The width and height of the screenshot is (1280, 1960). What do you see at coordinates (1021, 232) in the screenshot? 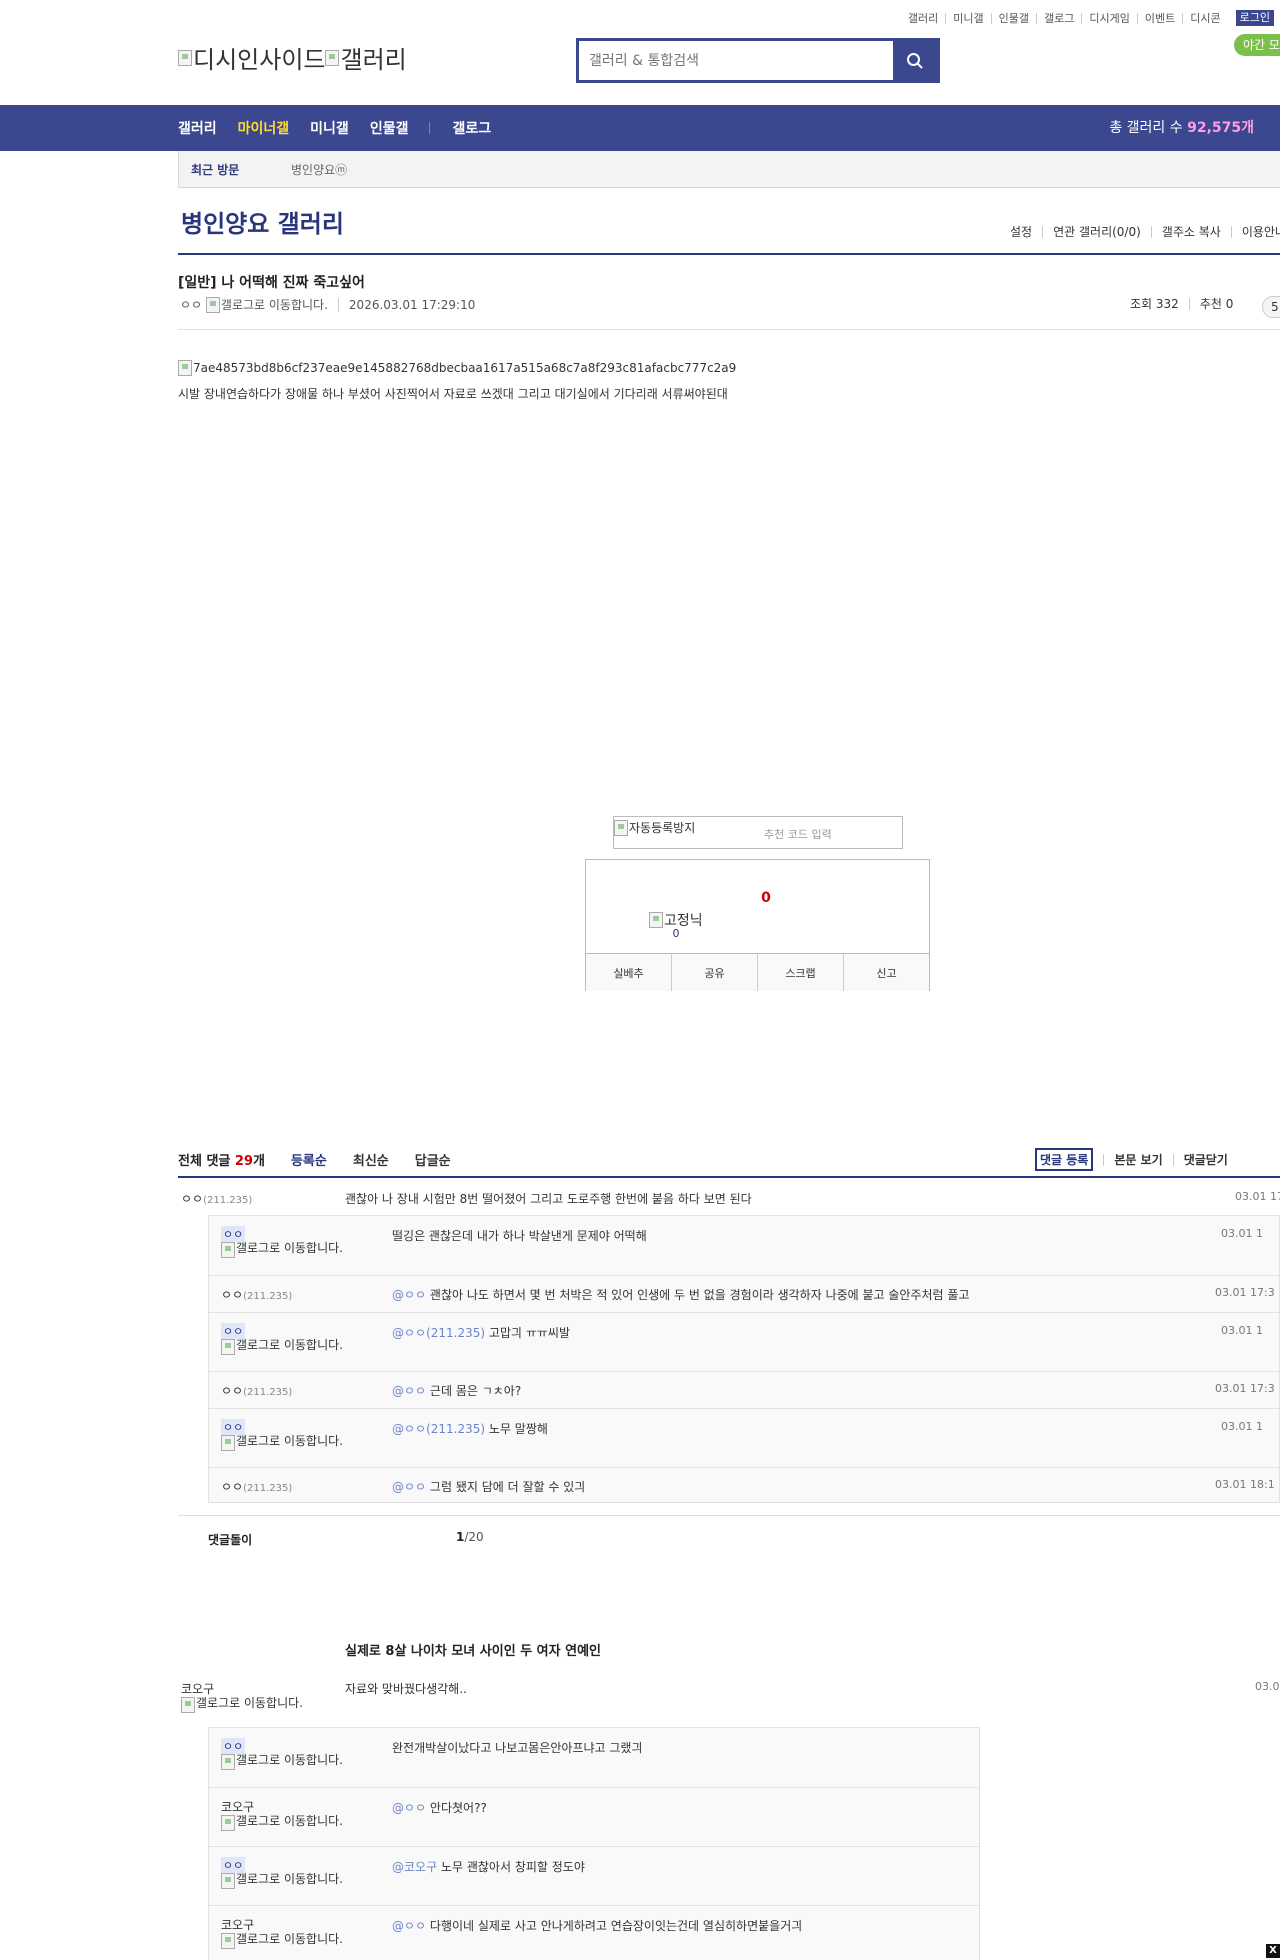
I see `gallery-settings: 설정` at bounding box center [1021, 232].